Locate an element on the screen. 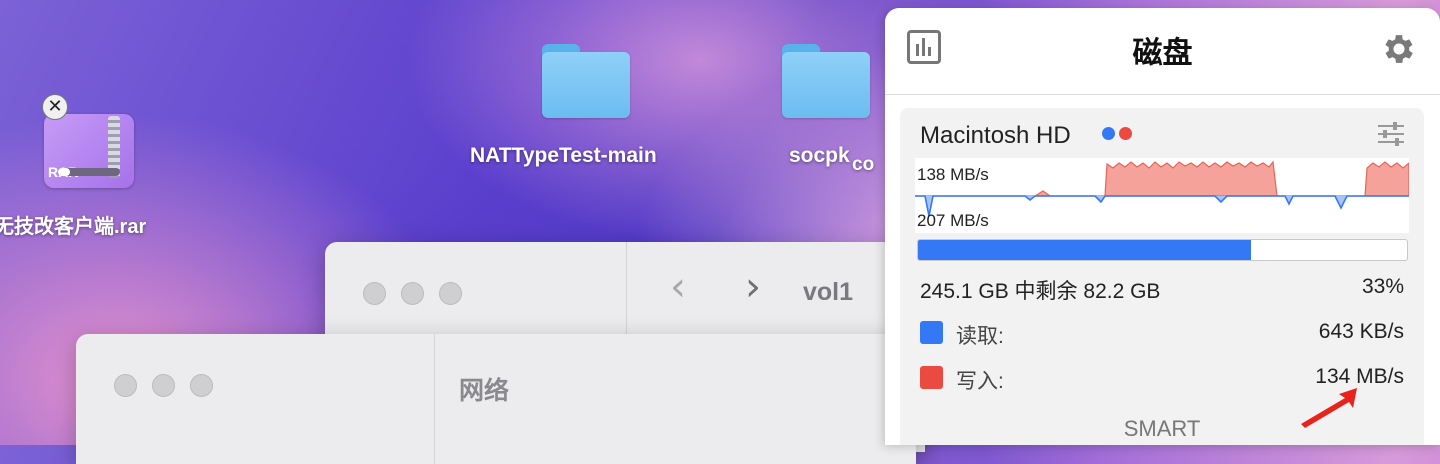 This screenshot has width=1440, height=464. window-title: vol1 is located at coordinates (828, 292).